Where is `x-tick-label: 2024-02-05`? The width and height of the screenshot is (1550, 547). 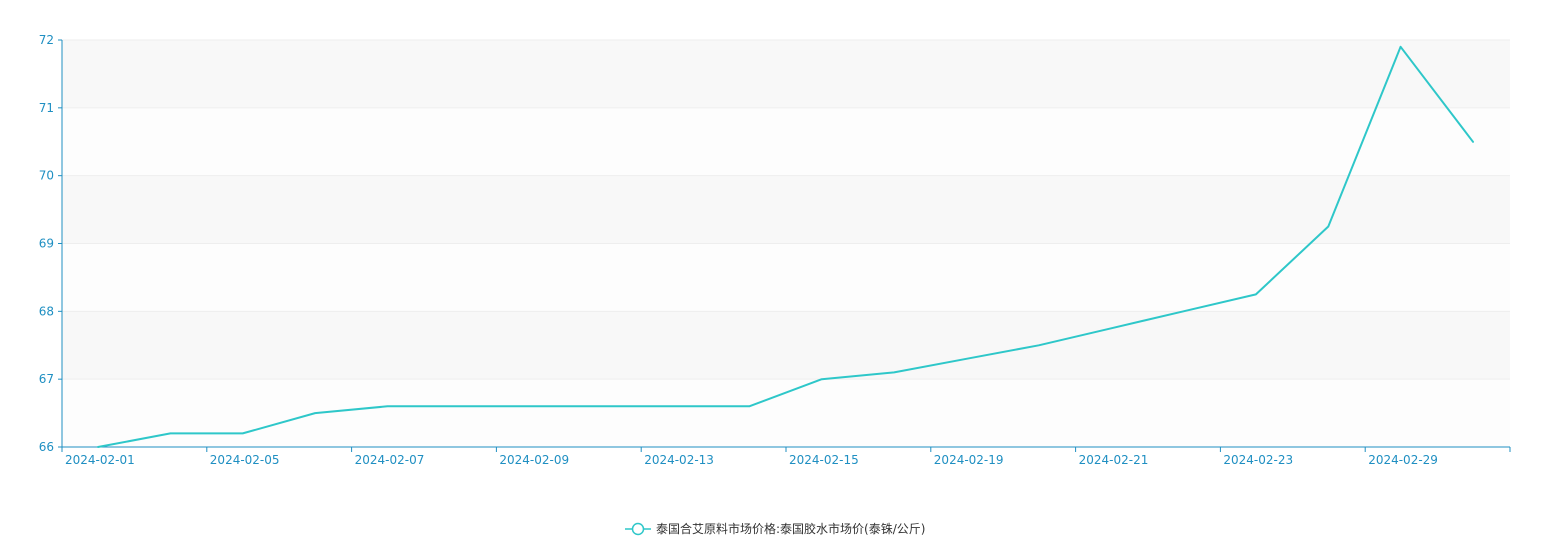 x-tick-label: 2024-02-05 is located at coordinates (245, 460).